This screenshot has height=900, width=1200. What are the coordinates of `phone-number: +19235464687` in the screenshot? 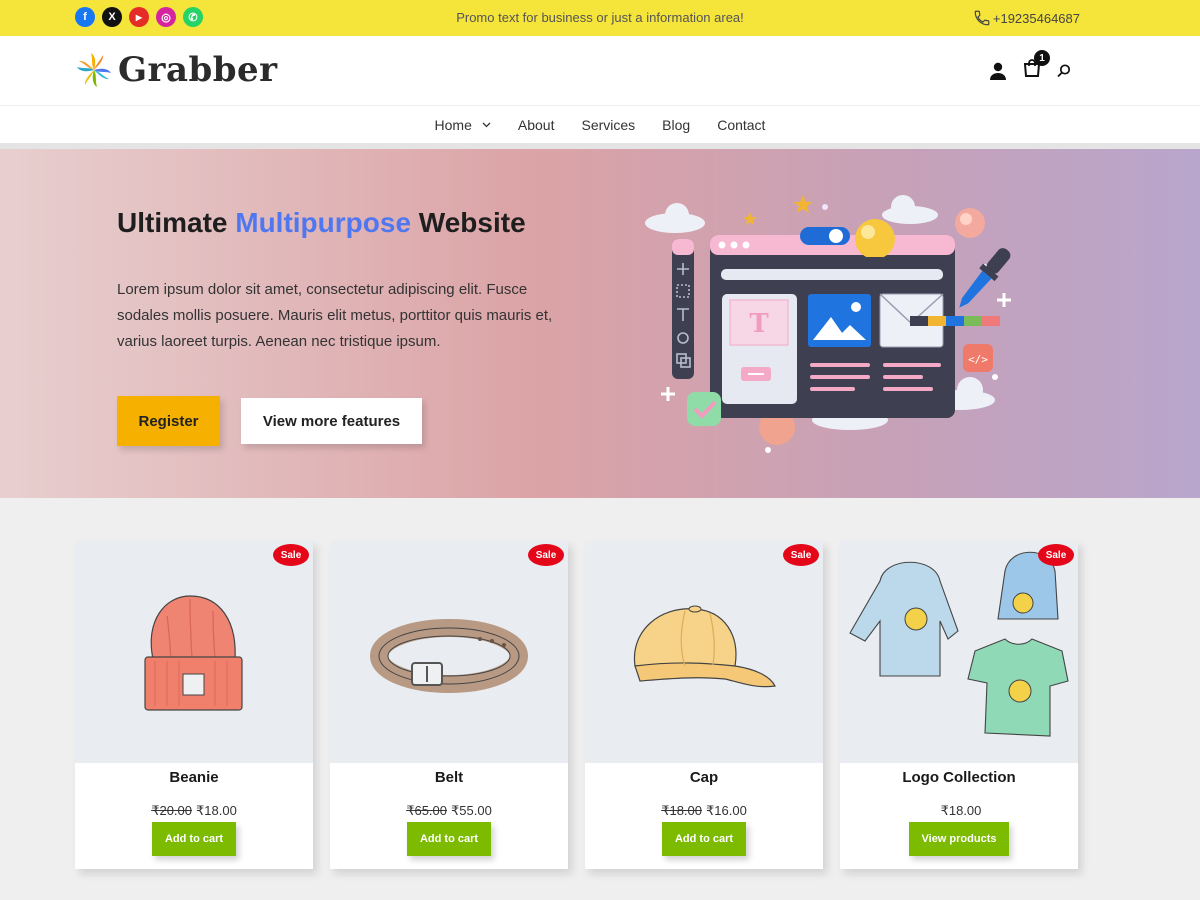 It's located at (1036, 18).